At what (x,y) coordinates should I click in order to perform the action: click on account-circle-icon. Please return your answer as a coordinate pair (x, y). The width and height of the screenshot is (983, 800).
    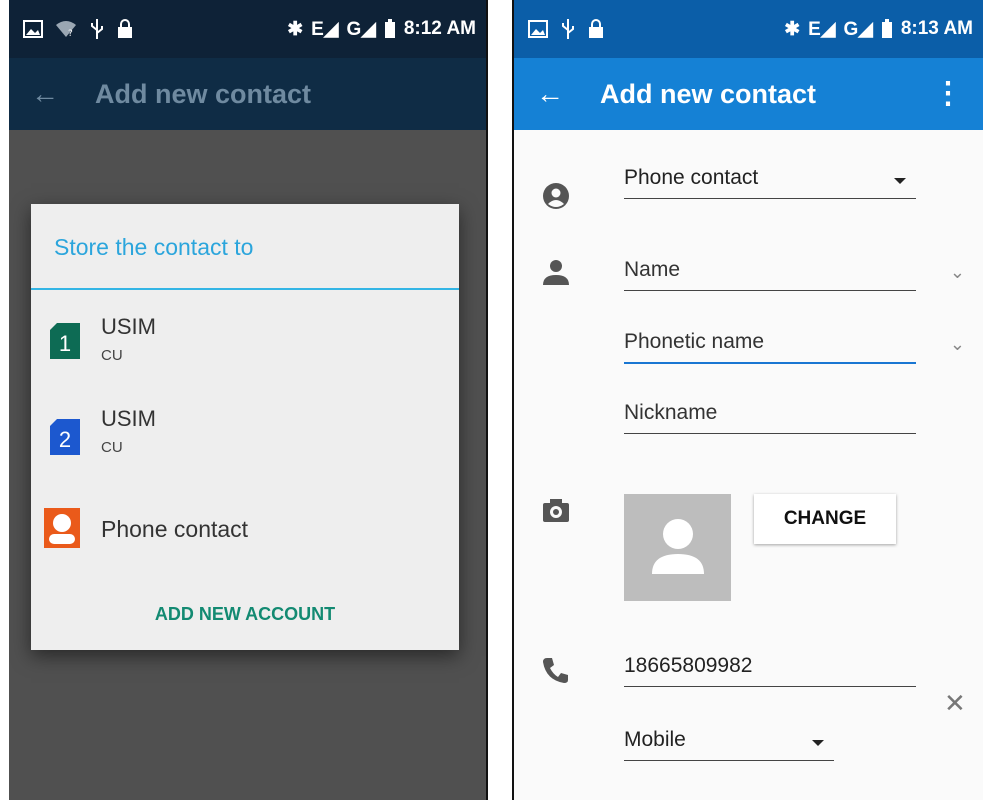
    Looking at the image, I should click on (556, 196).